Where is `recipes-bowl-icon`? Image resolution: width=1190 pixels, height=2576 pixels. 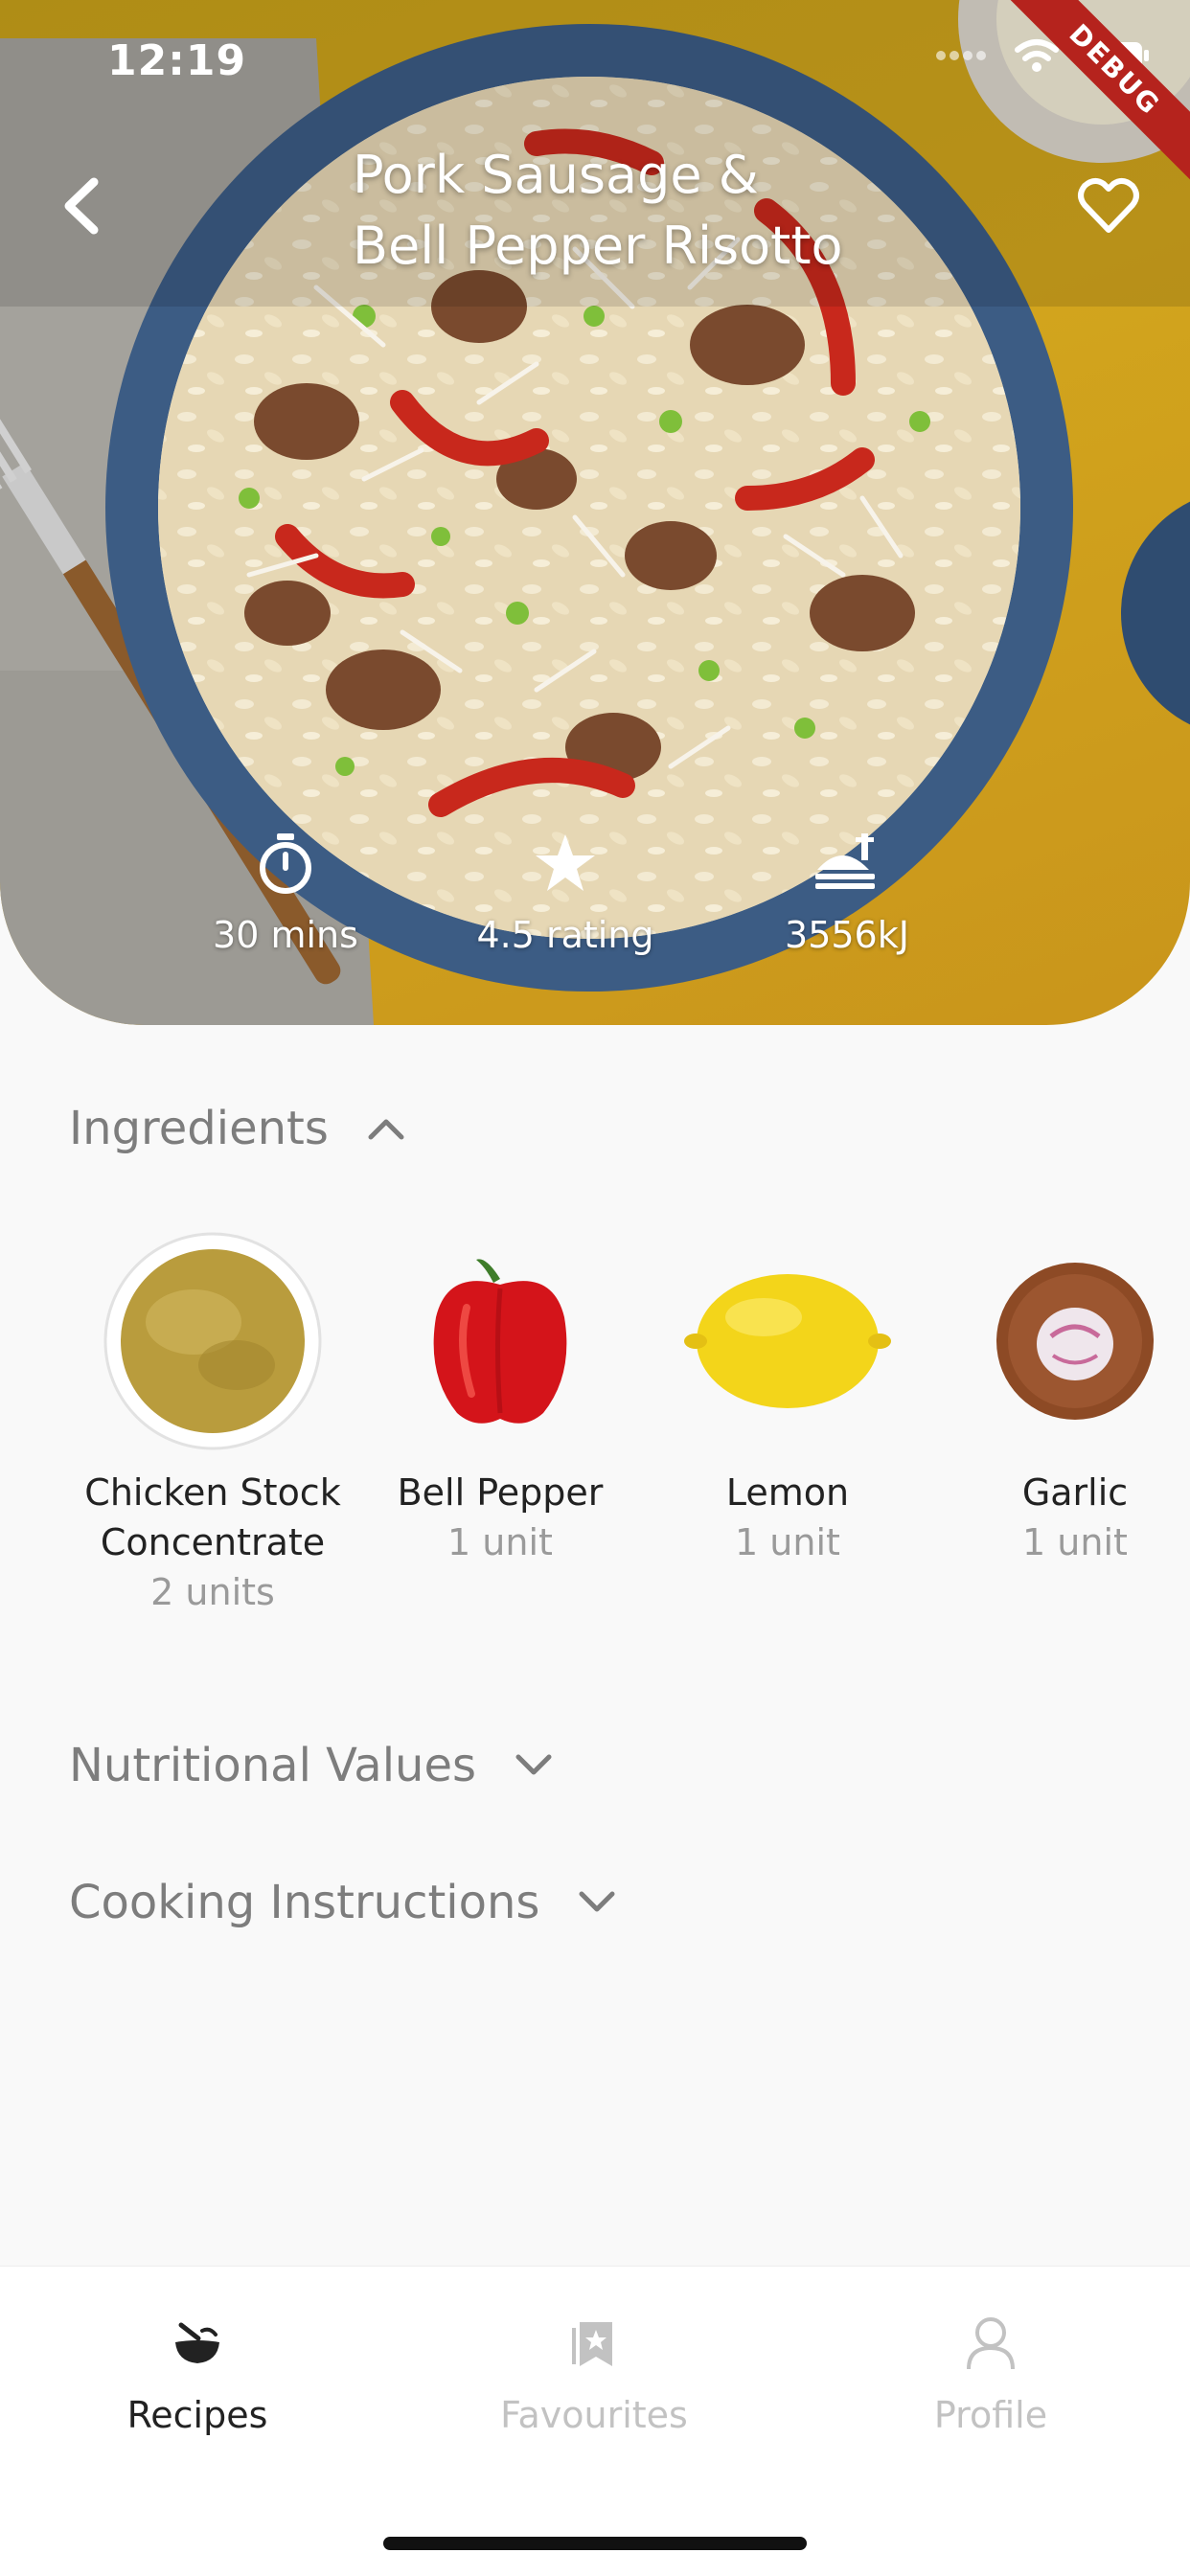 recipes-bowl-icon is located at coordinates (197, 2342).